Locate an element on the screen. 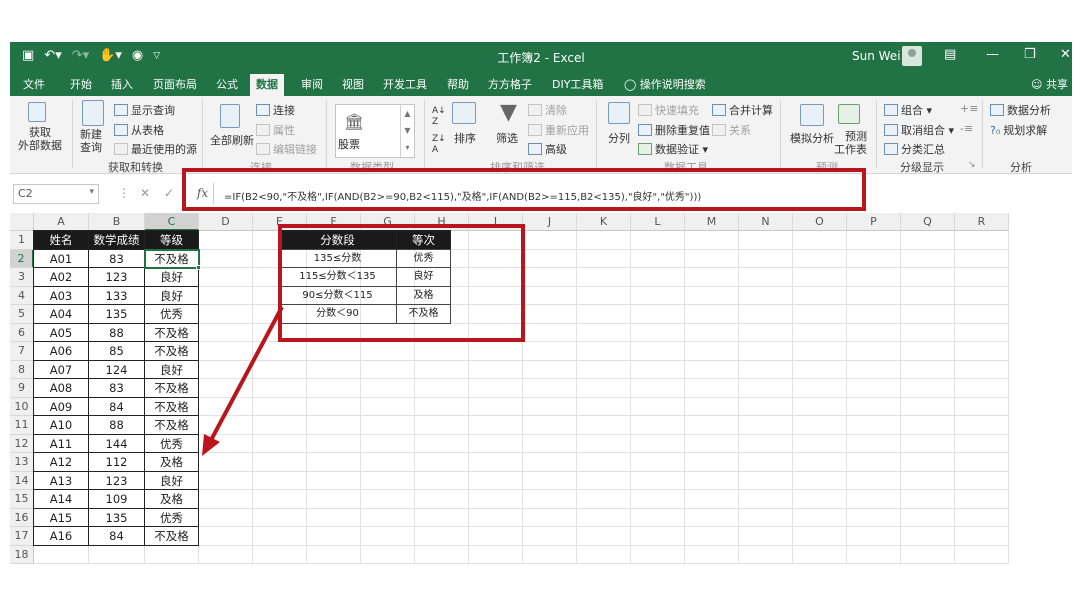 This screenshot has width=1080, height=608. reference-table-highlight-box is located at coordinates (401, 283).